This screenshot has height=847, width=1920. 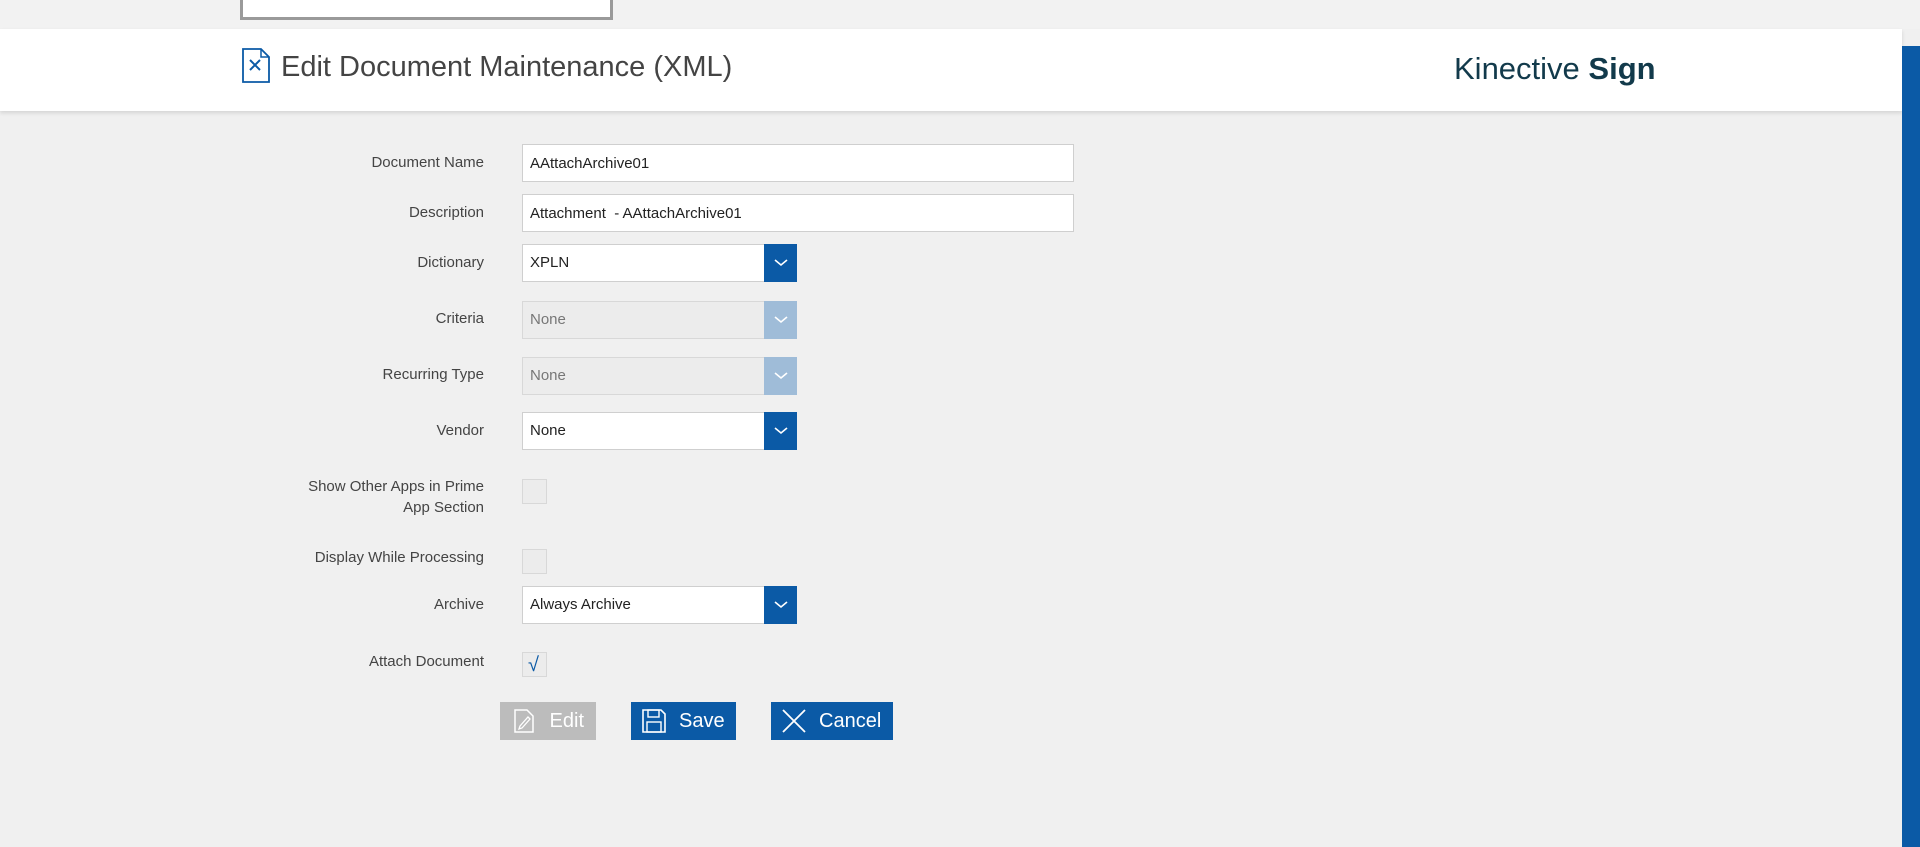 What do you see at coordinates (1521, 68) in the screenshot?
I see `brand-name-light: Kinective` at bounding box center [1521, 68].